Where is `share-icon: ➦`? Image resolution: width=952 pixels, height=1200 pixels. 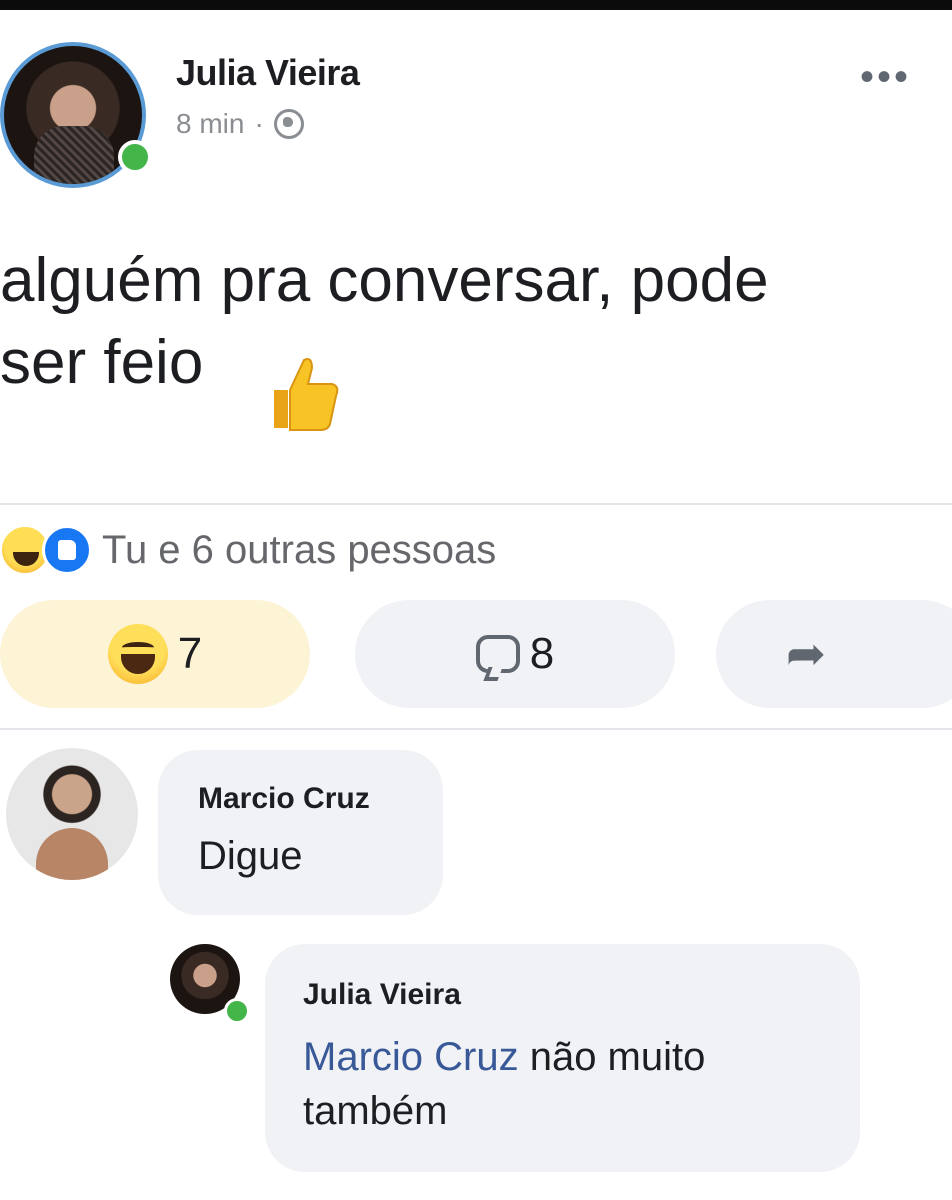 share-icon: ➦ is located at coordinates (806, 654).